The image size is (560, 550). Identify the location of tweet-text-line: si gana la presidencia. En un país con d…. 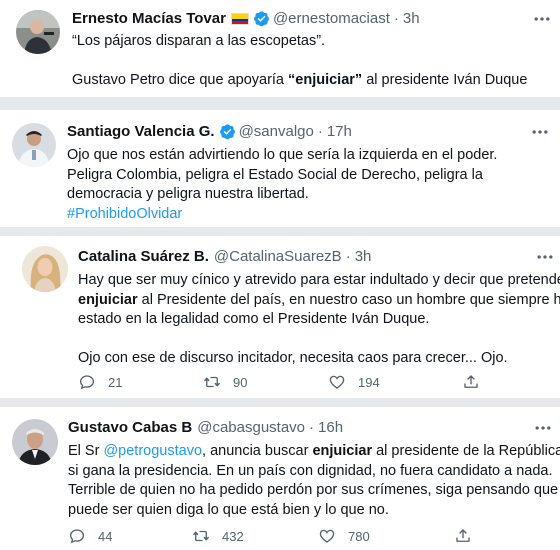
(314, 472).